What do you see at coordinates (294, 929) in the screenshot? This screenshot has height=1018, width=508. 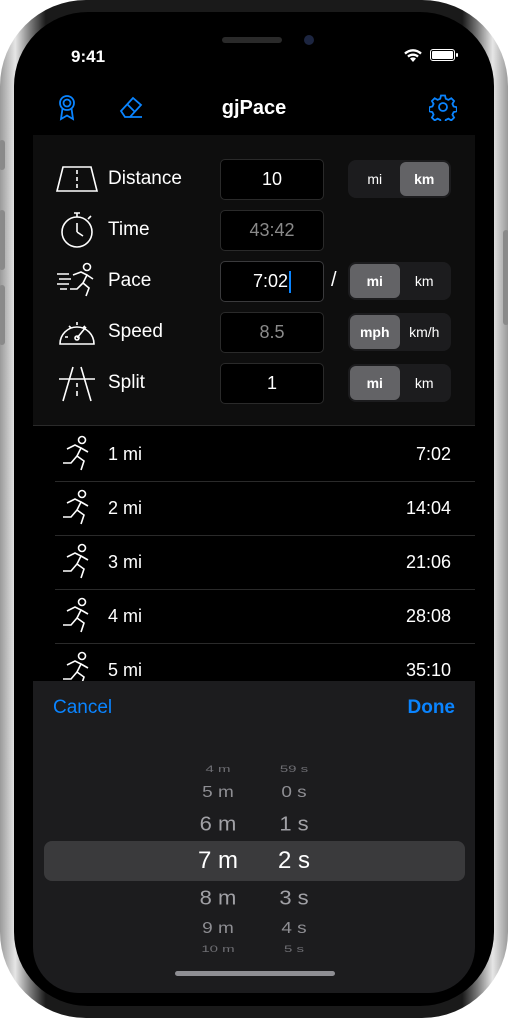 I see `second-option: 4 s` at bounding box center [294, 929].